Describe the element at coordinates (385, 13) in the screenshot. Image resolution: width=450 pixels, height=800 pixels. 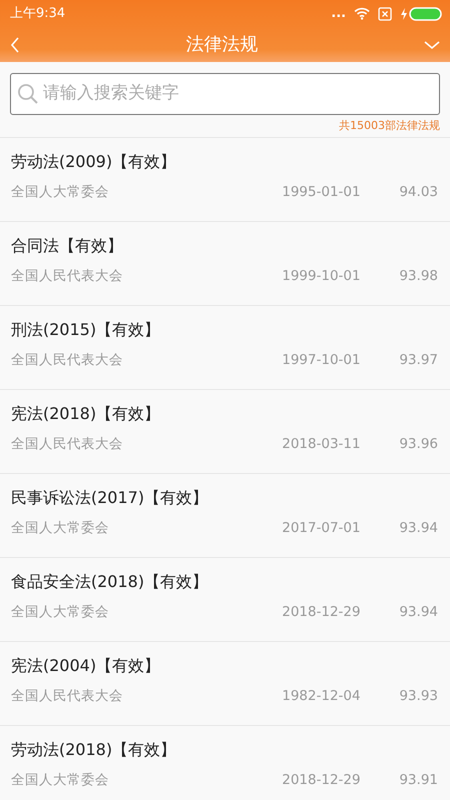
I see `sim-icon` at that location.